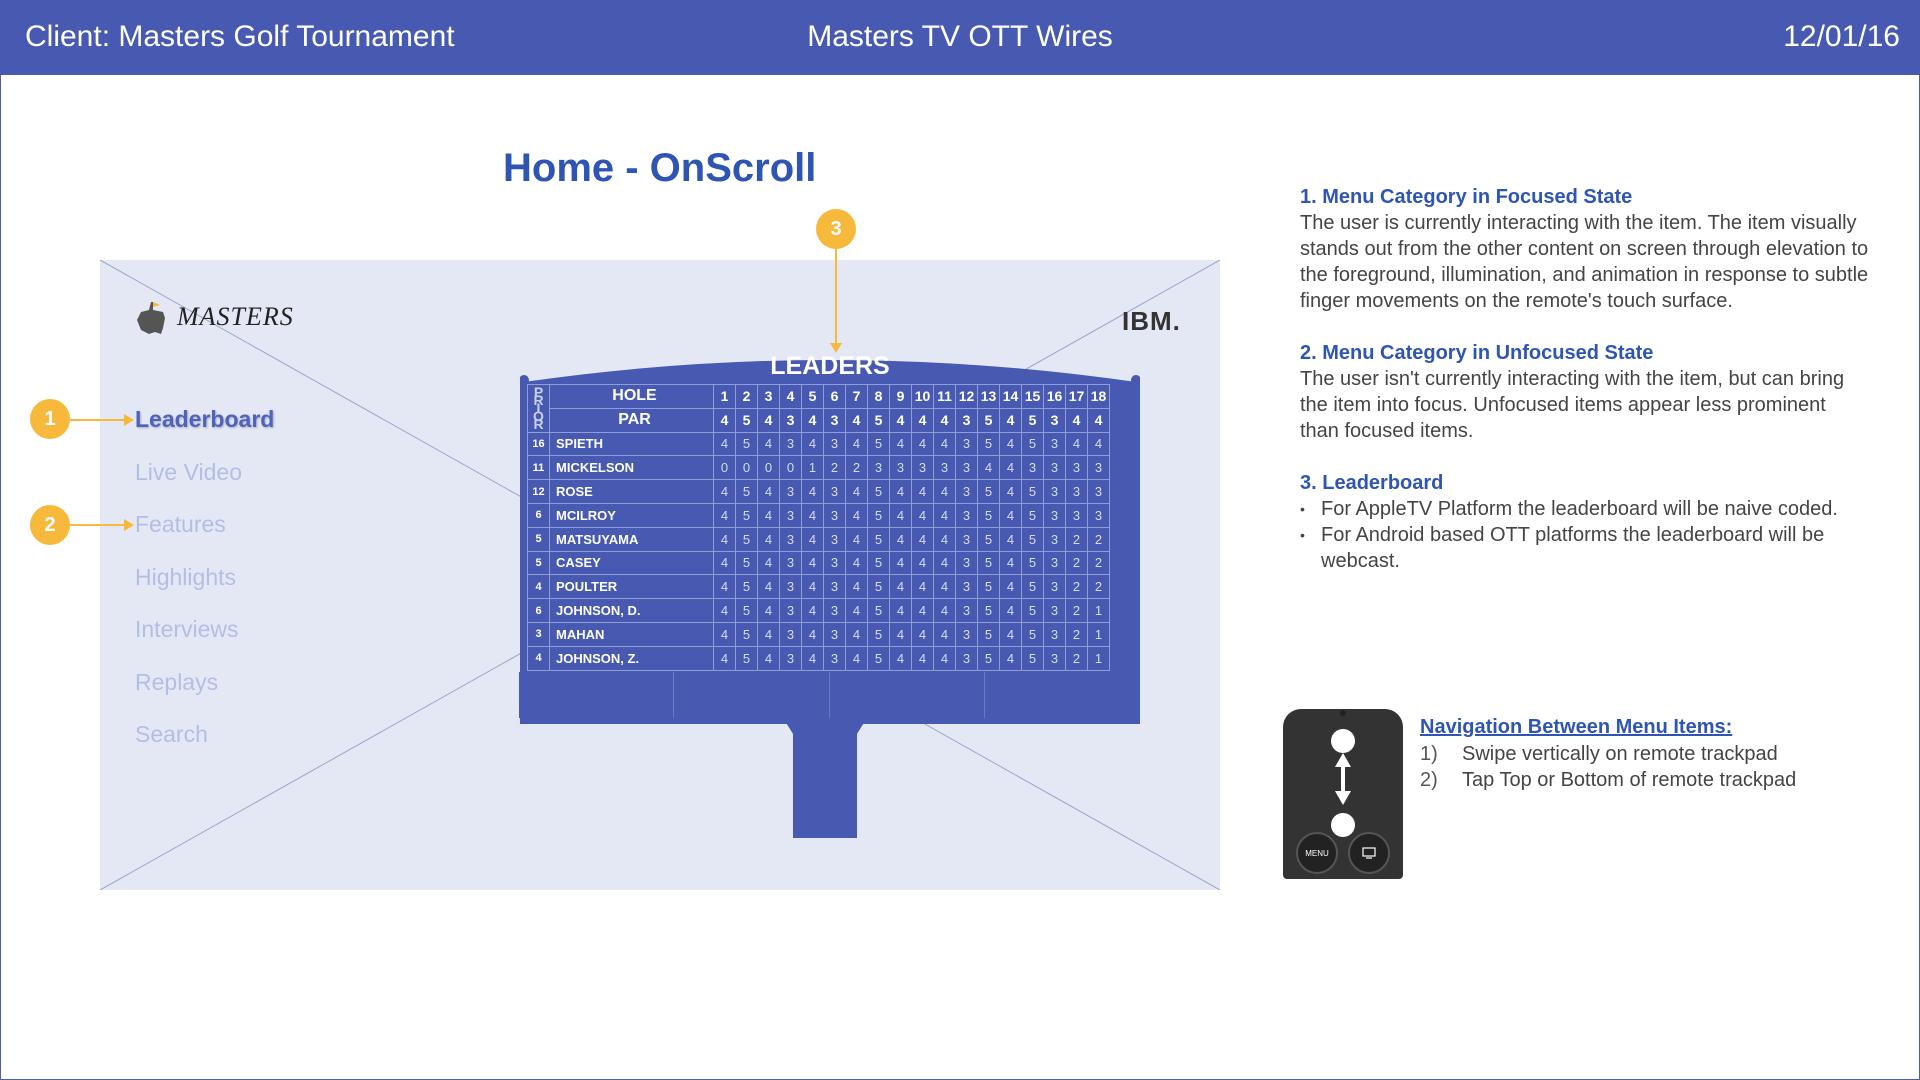 Image resolution: width=1920 pixels, height=1080 pixels. What do you see at coordinates (812, 396) in the screenshot?
I see `hole-number: 5` at bounding box center [812, 396].